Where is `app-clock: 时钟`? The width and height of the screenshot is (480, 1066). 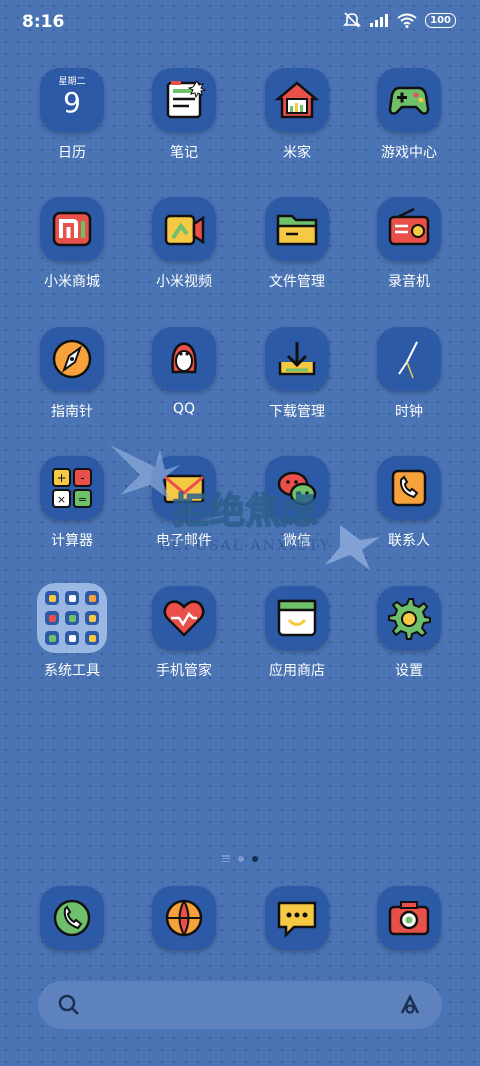
app-clock: 时钟 is located at coordinates (409, 374).